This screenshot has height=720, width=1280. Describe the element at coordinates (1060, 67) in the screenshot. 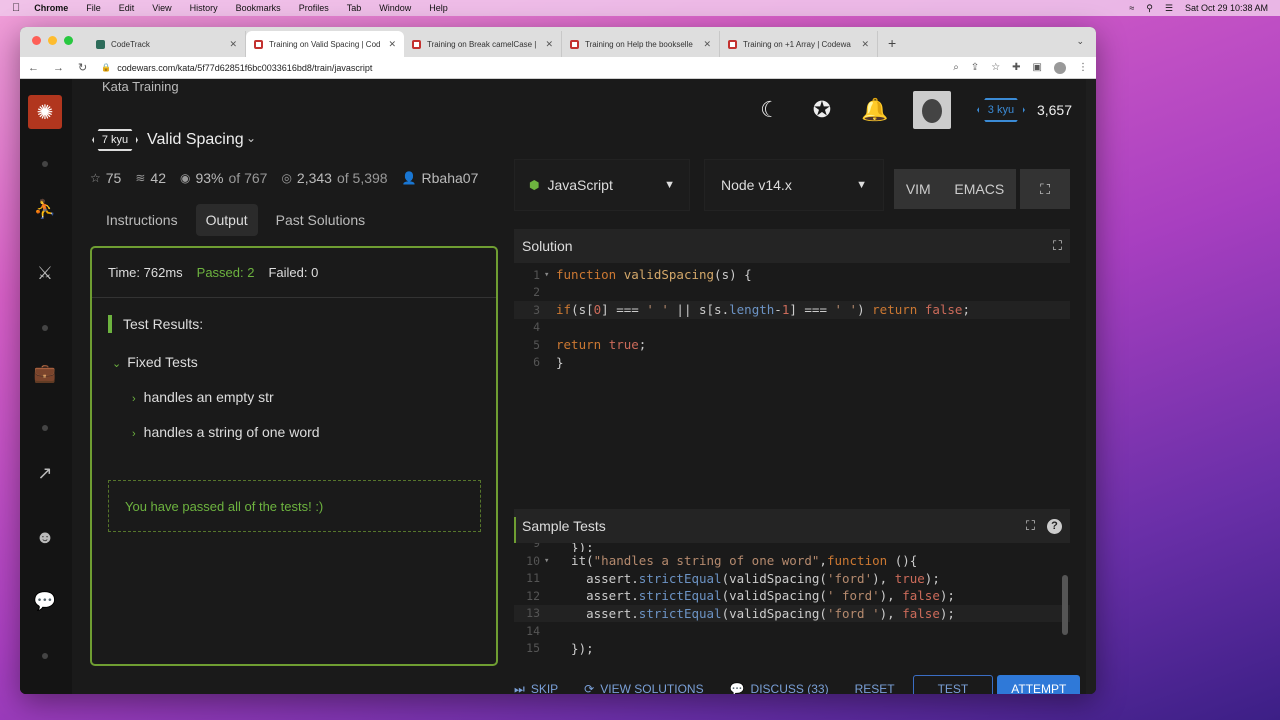

I see `profile-avatar` at that location.